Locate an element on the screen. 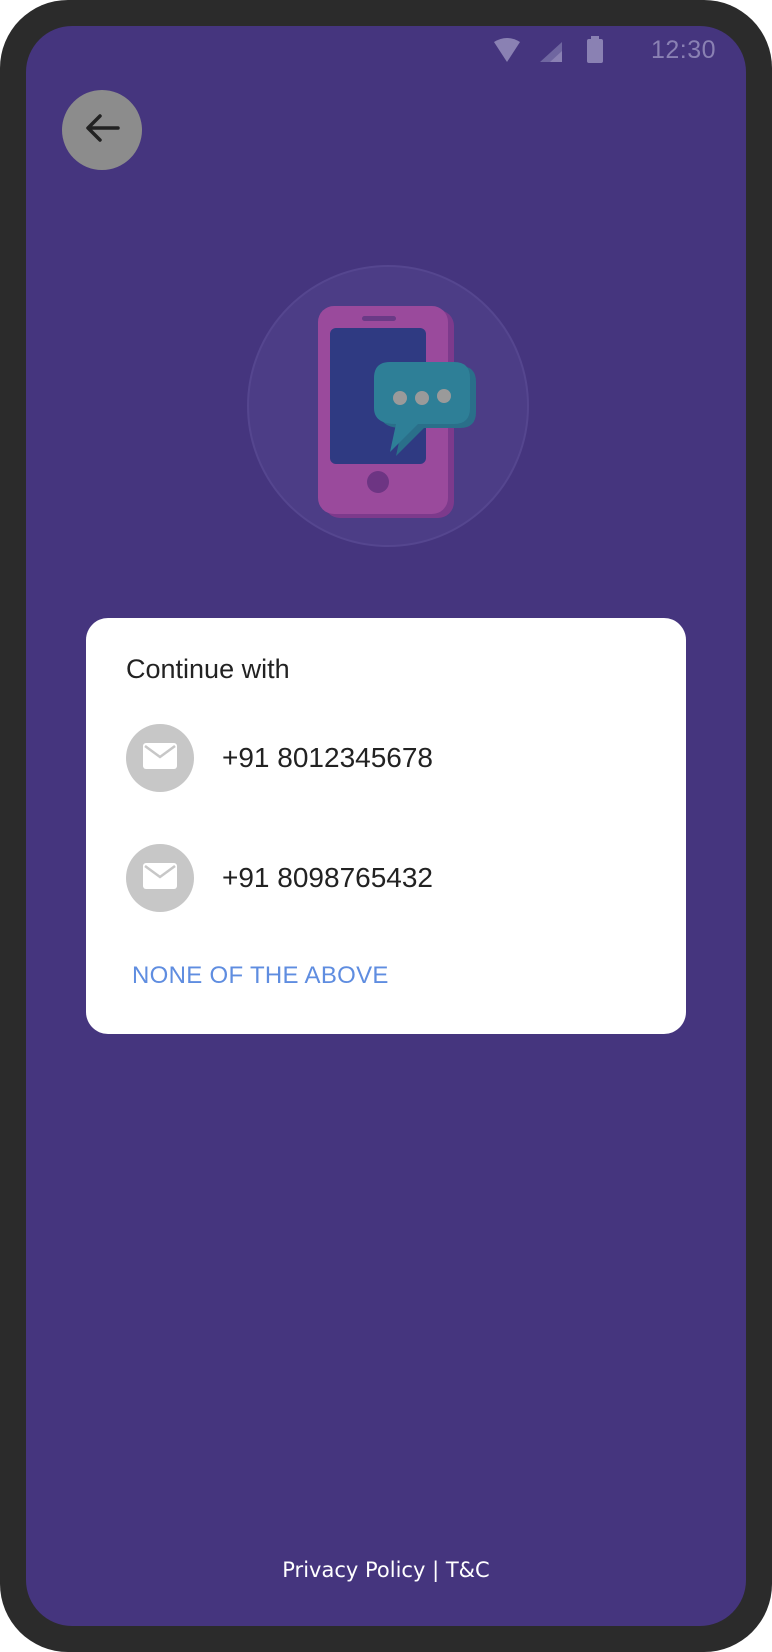 This screenshot has width=772, height=1652. battery-icon is located at coordinates (595, 52).